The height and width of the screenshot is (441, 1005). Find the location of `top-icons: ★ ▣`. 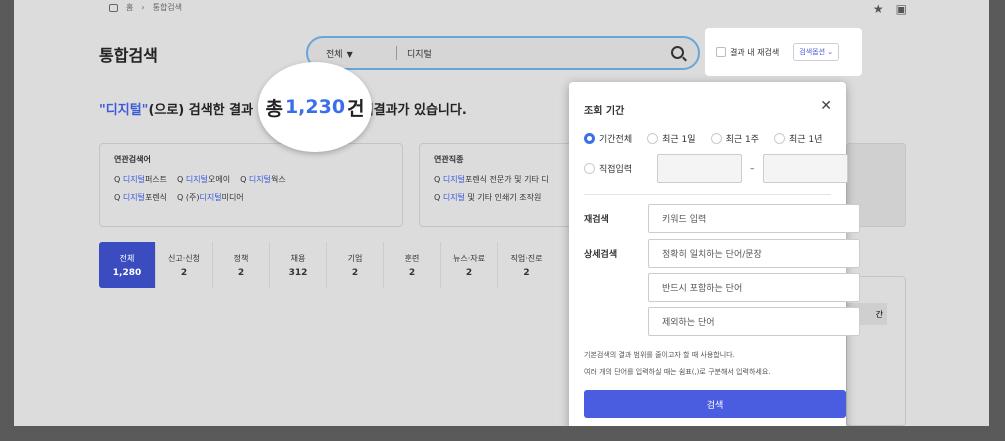

top-icons: ★ ▣ is located at coordinates (890, 9).